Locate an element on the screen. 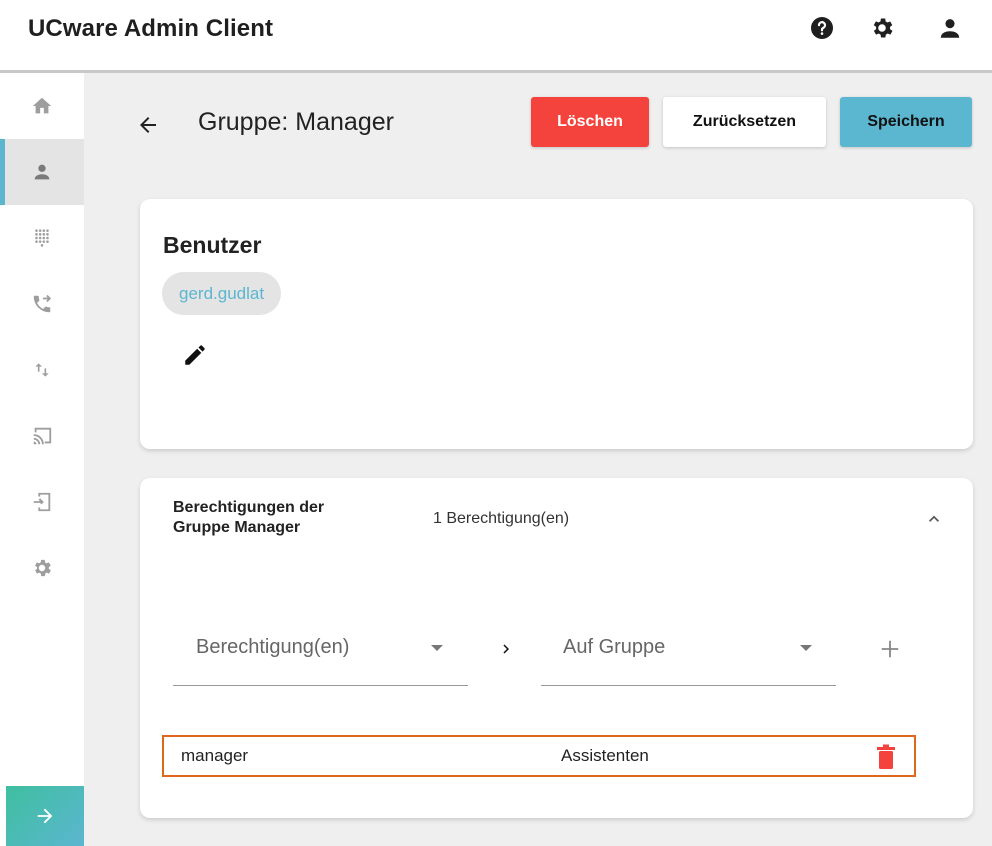  save-button: Speichern is located at coordinates (906, 122).